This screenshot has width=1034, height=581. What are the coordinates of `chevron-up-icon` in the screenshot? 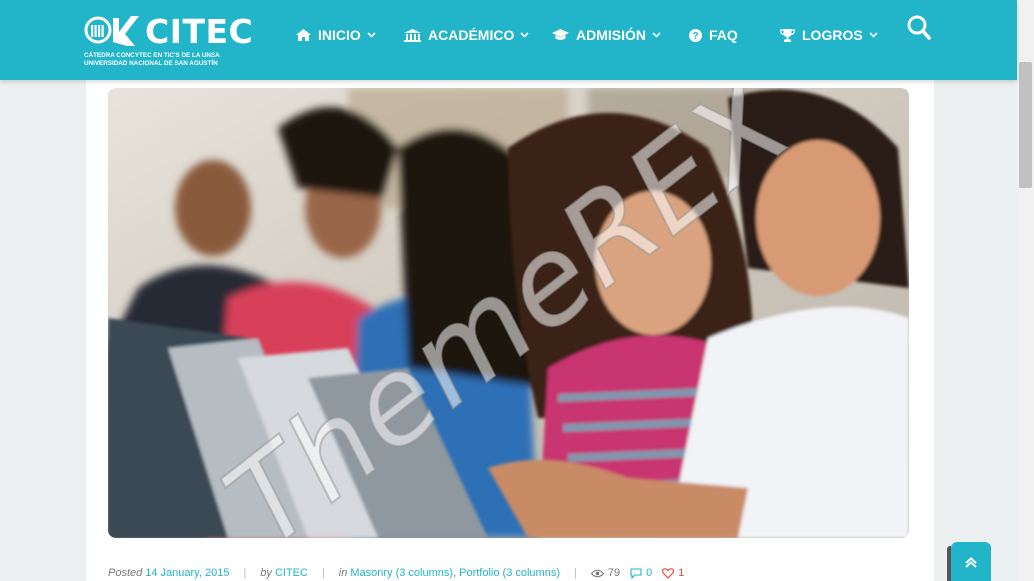 It's located at (971, 562).